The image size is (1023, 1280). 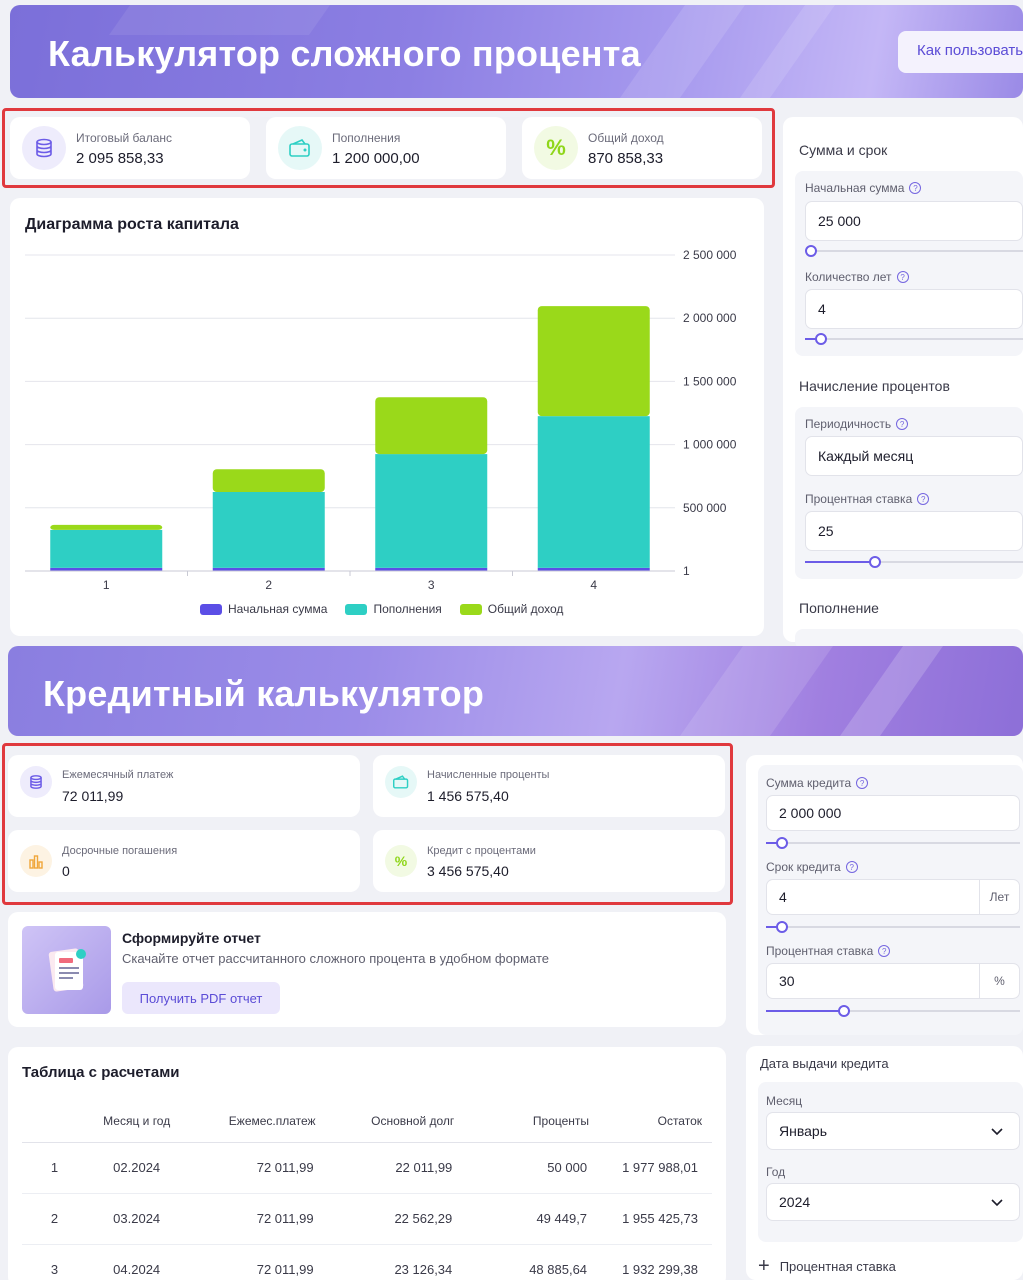 What do you see at coordinates (522, 1168) in the screenshot?
I see `cell: 50 000` at bounding box center [522, 1168].